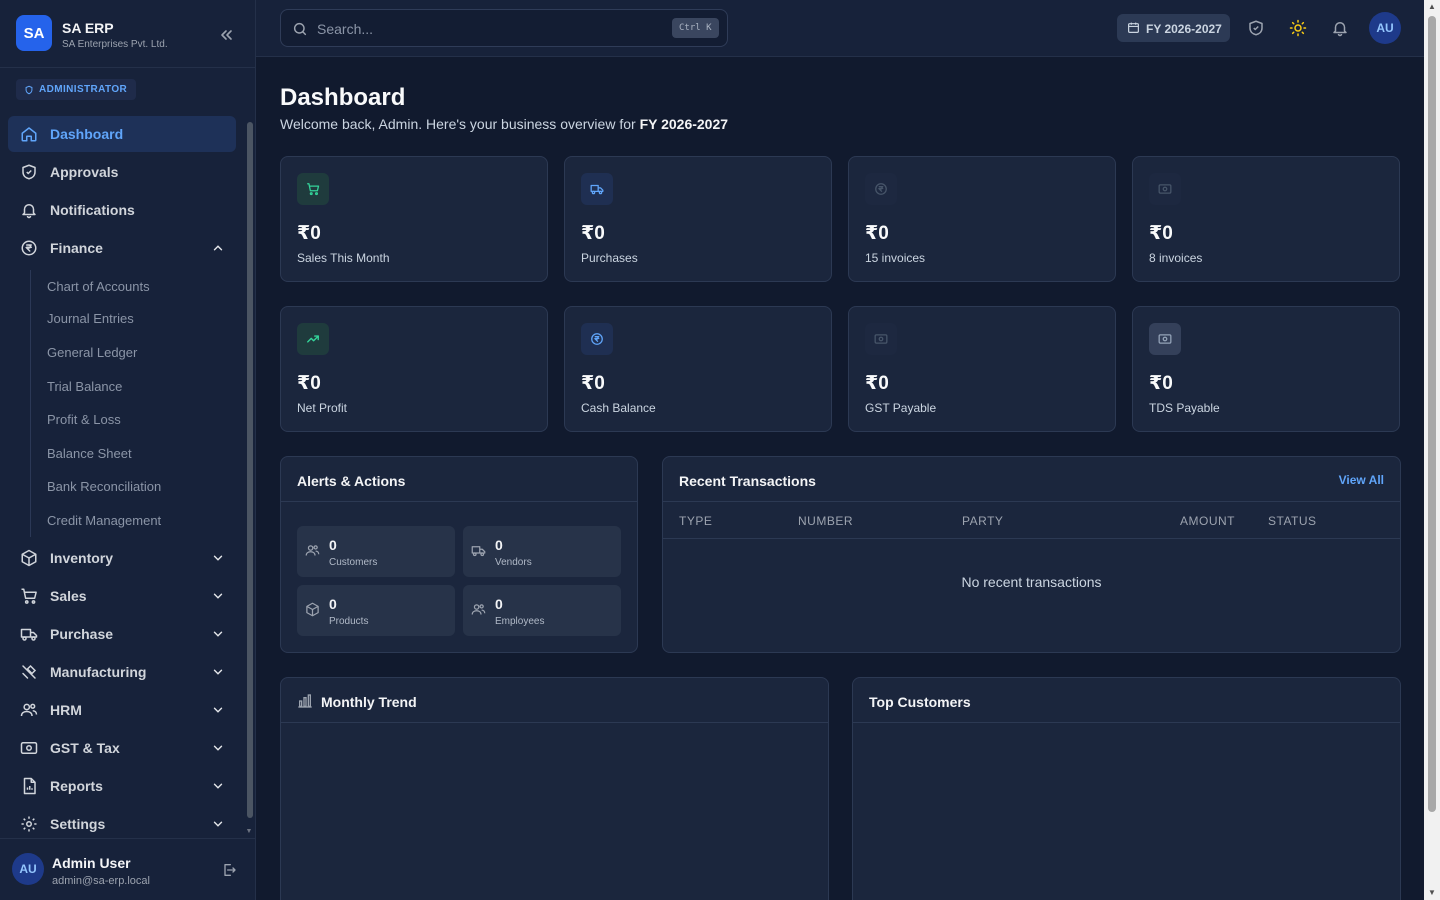 This screenshot has height=900, width=1440. What do you see at coordinates (91, 863) in the screenshot?
I see `user-name: Admin User` at bounding box center [91, 863].